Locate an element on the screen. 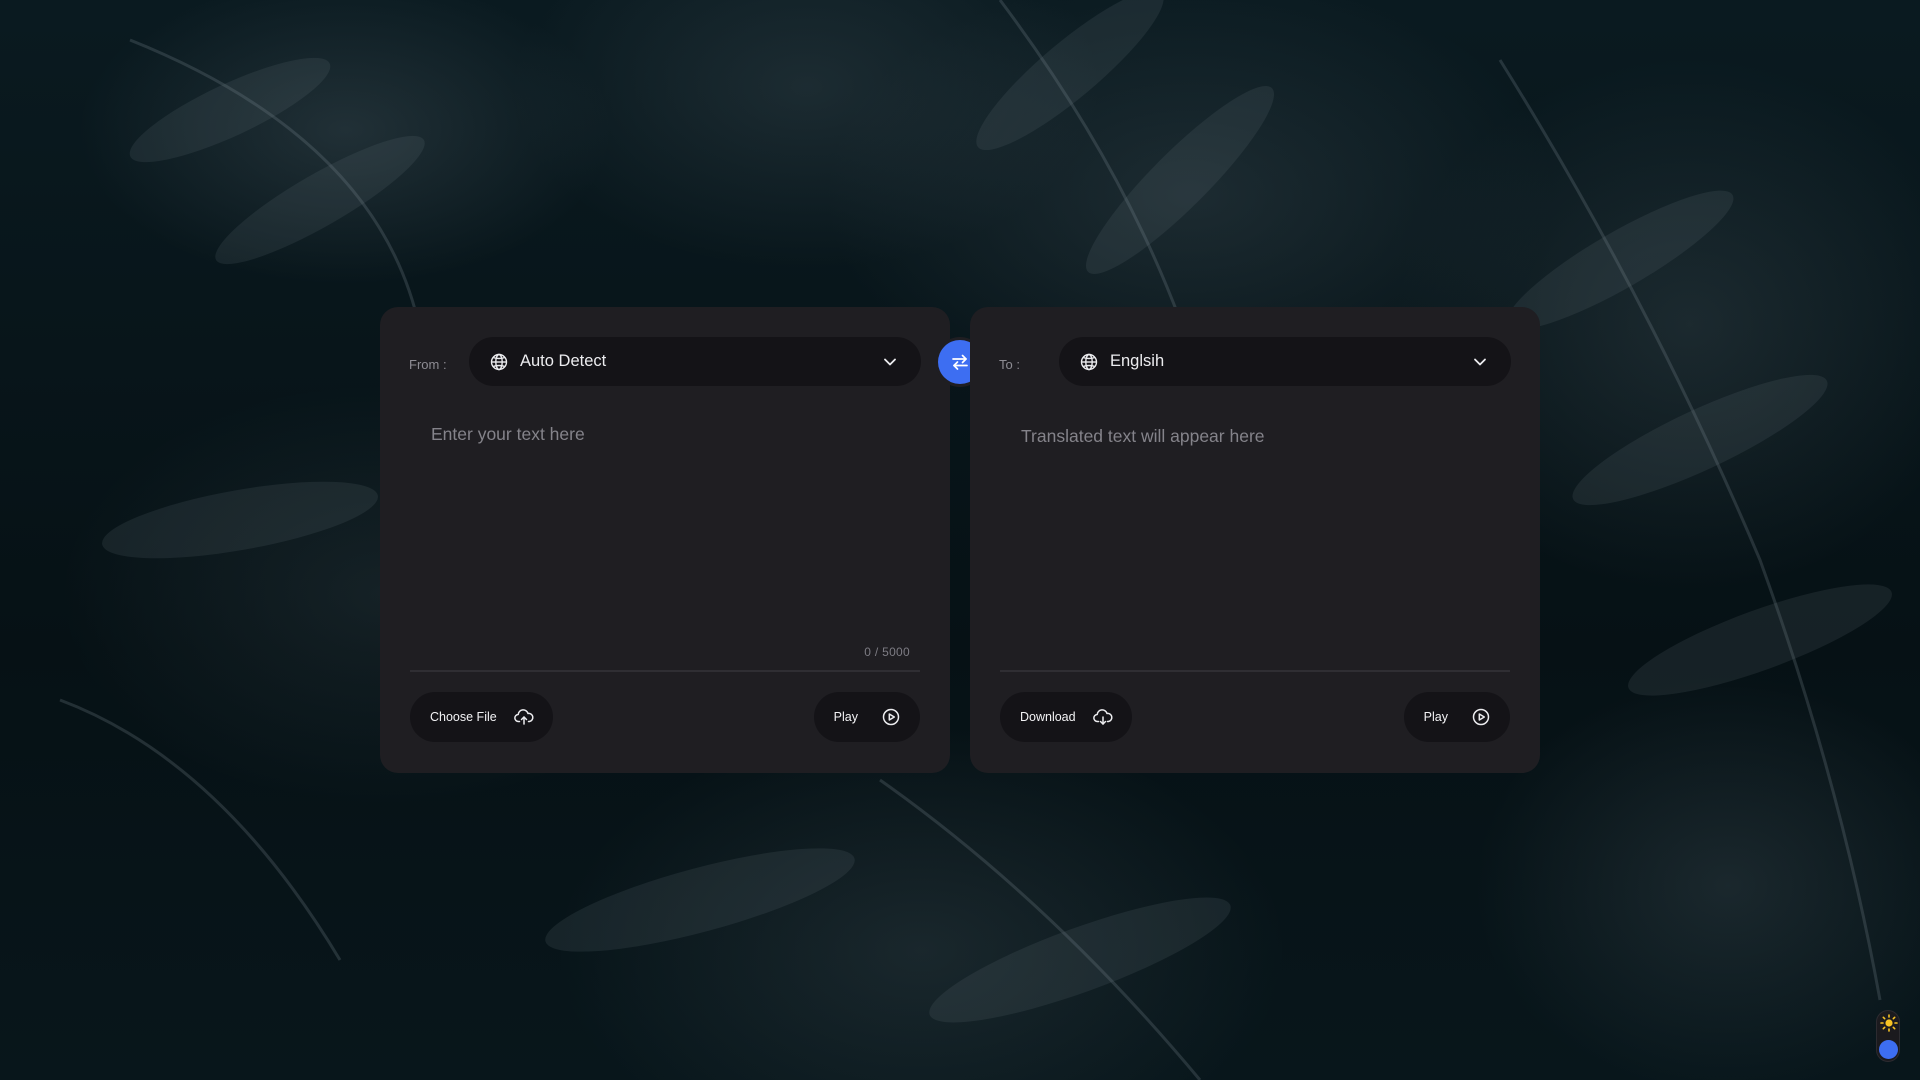  target-play-label: Play is located at coordinates (1435, 717).